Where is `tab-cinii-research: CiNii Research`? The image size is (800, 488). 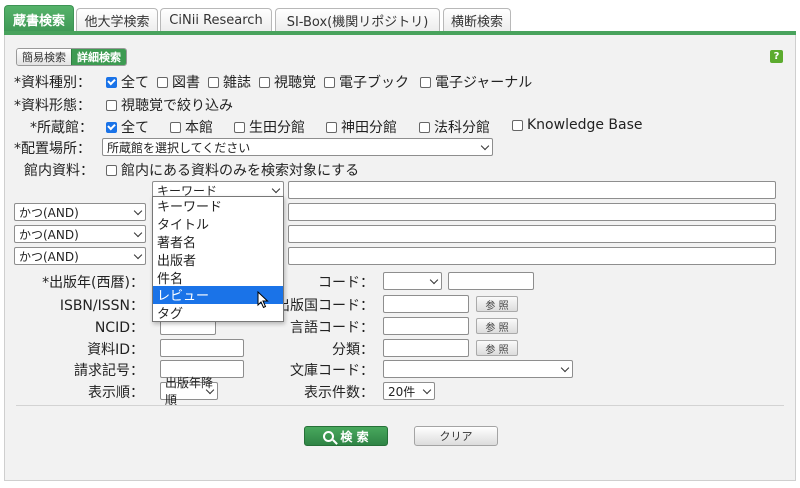
tab-cinii-research: CiNii Research is located at coordinates (216, 20).